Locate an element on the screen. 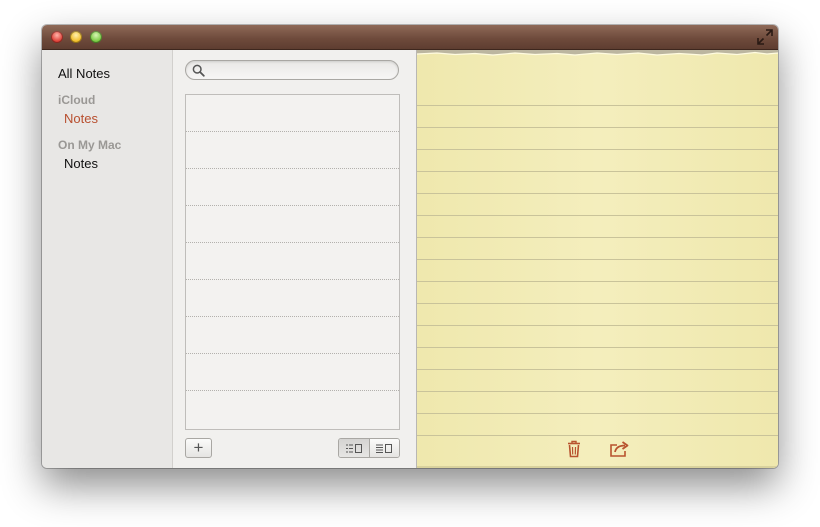 The image size is (820, 527). list-view-button is located at coordinates (354, 448).